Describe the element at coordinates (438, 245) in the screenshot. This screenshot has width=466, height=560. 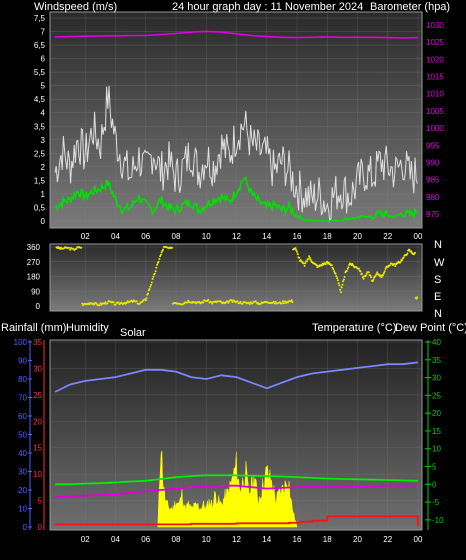
I see `compass-n-top: N` at that location.